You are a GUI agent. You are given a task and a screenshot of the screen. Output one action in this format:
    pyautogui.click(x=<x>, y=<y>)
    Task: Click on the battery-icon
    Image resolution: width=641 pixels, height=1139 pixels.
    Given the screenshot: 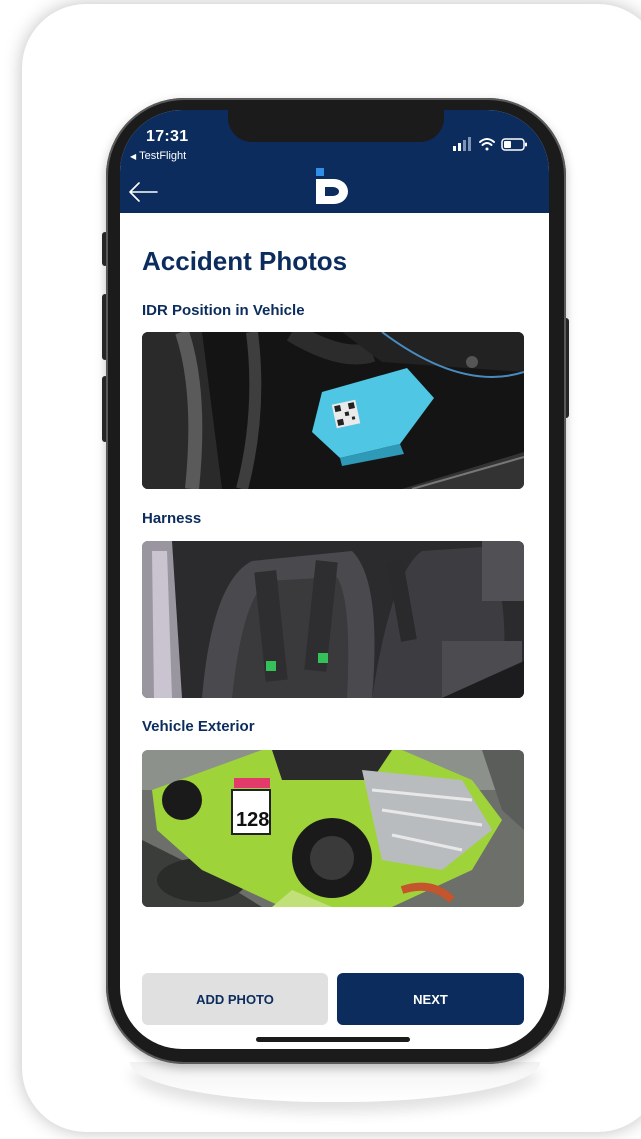 What is the action you would take?
    pyautogui.click(x=514, y=144)
    